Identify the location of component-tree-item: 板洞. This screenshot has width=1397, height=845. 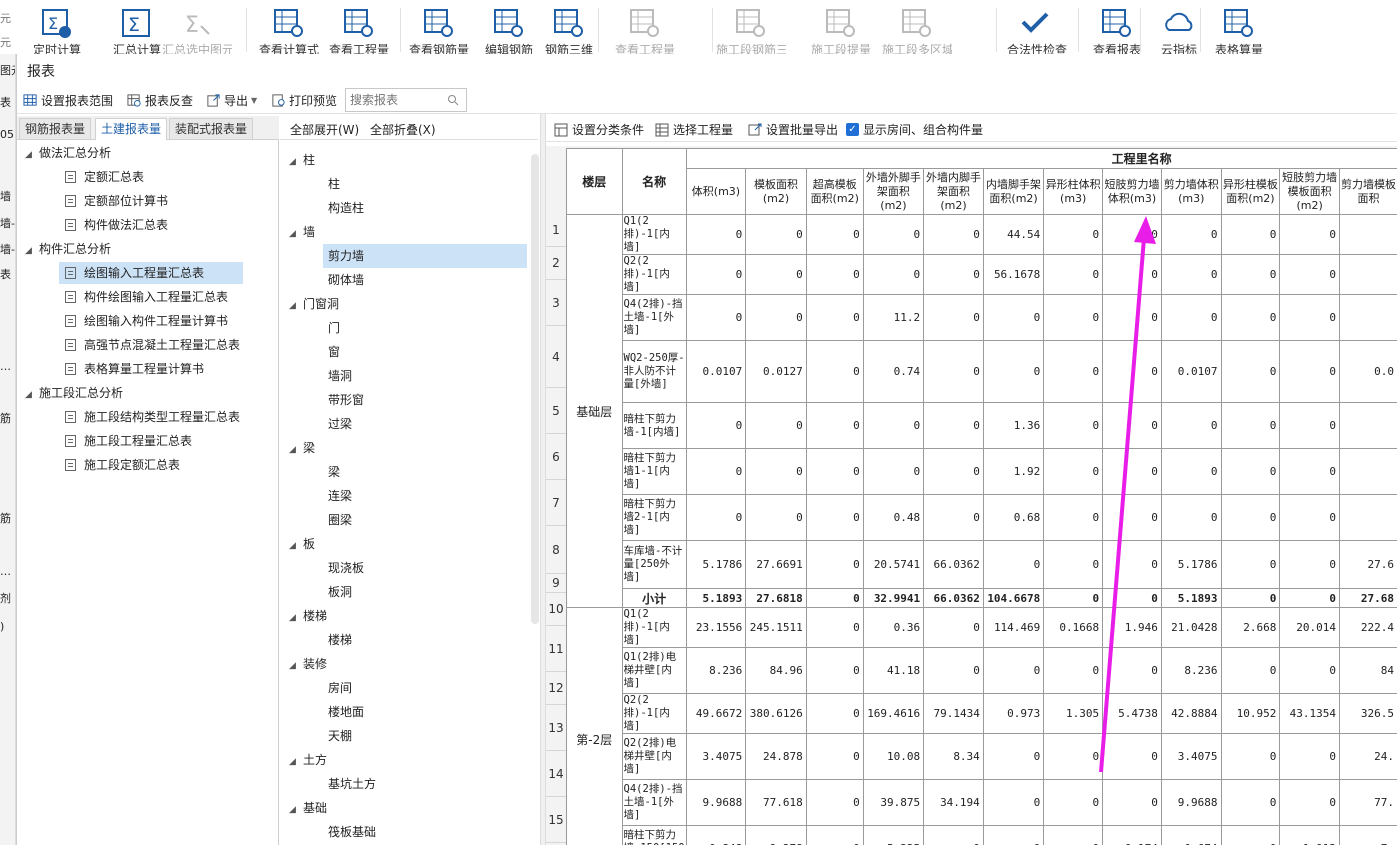
(425, 592).